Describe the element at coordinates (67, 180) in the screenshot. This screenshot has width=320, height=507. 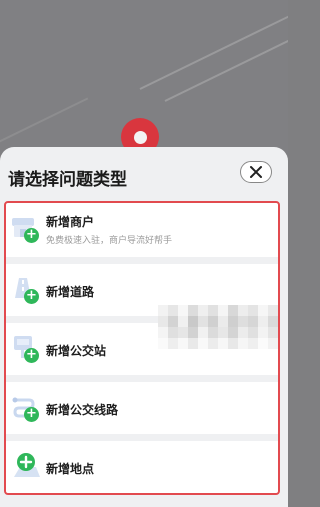
I see `sheet-title: 请选择问题类型` at that location.